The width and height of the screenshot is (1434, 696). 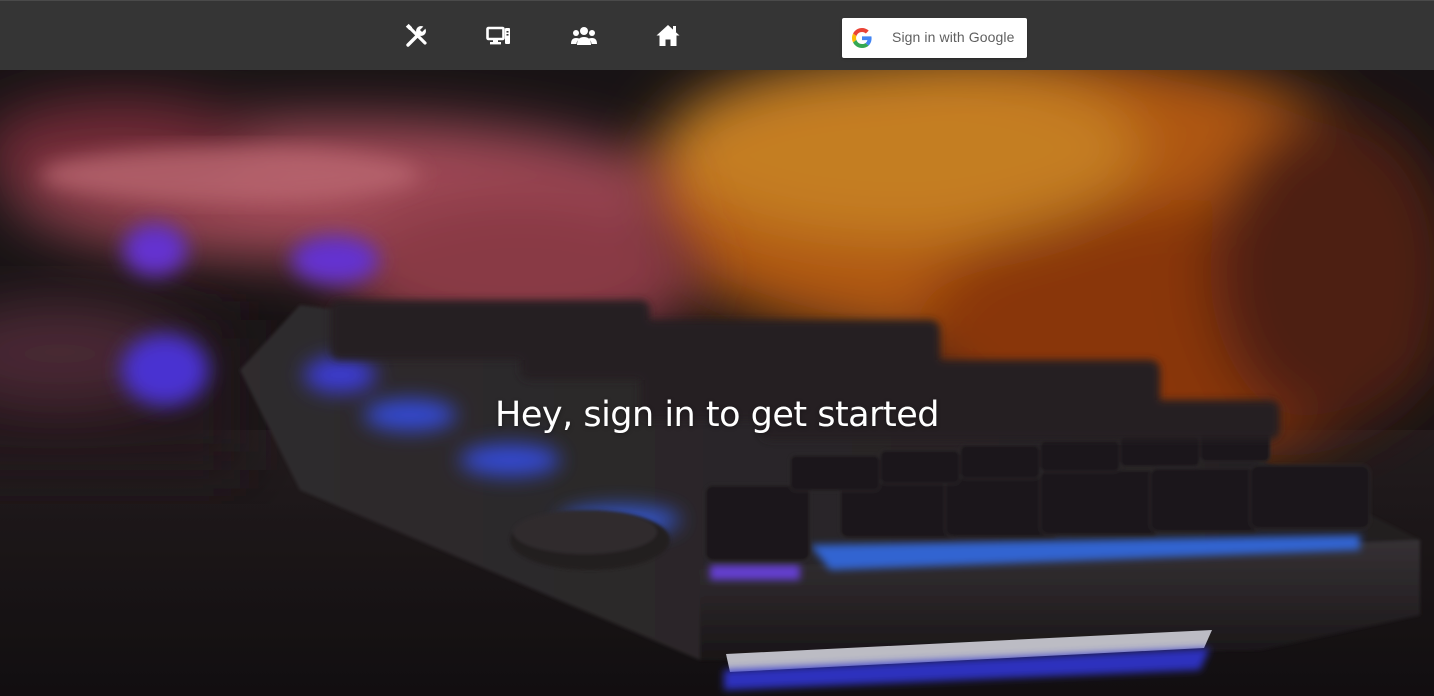 I want to click on home-icon, so click(x=668, y=36).